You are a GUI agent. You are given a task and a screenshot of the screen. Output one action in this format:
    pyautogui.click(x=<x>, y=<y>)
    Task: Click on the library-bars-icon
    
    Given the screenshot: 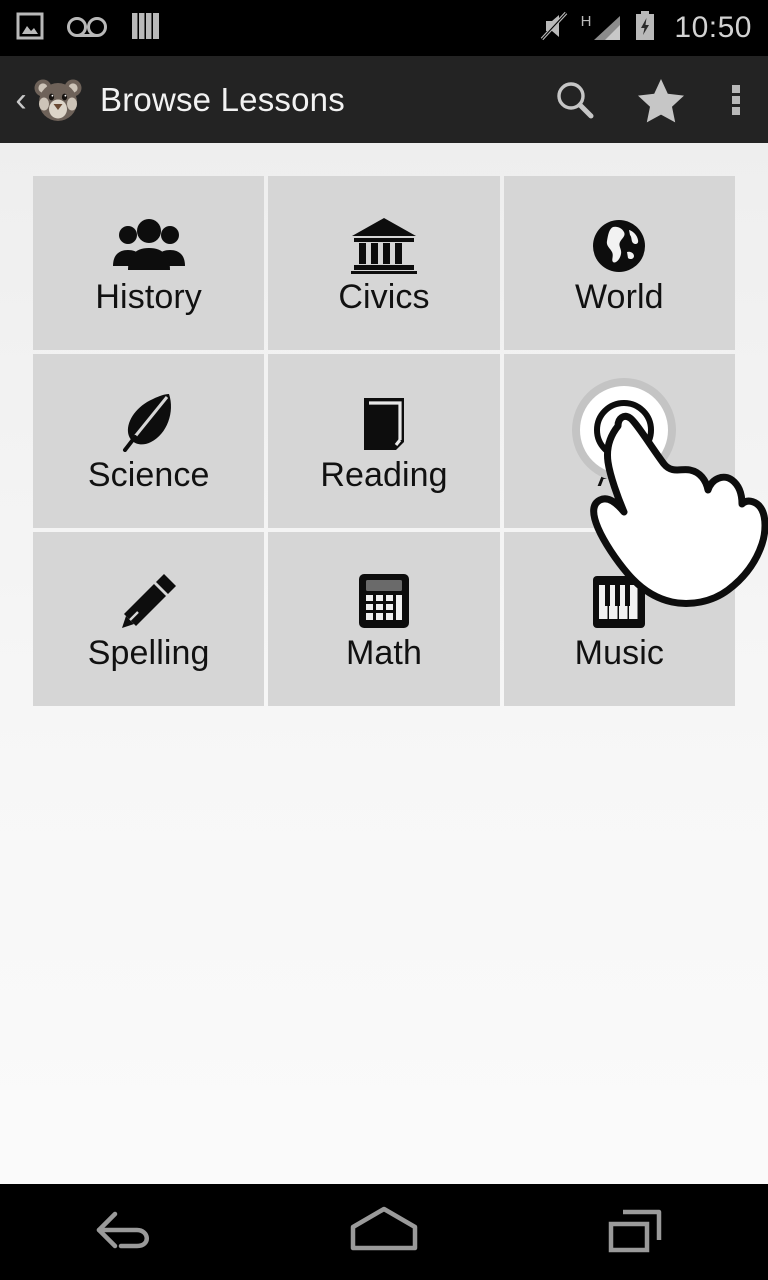 What is the action you would take?
    pyautogui.click(x=146, y=28)
    